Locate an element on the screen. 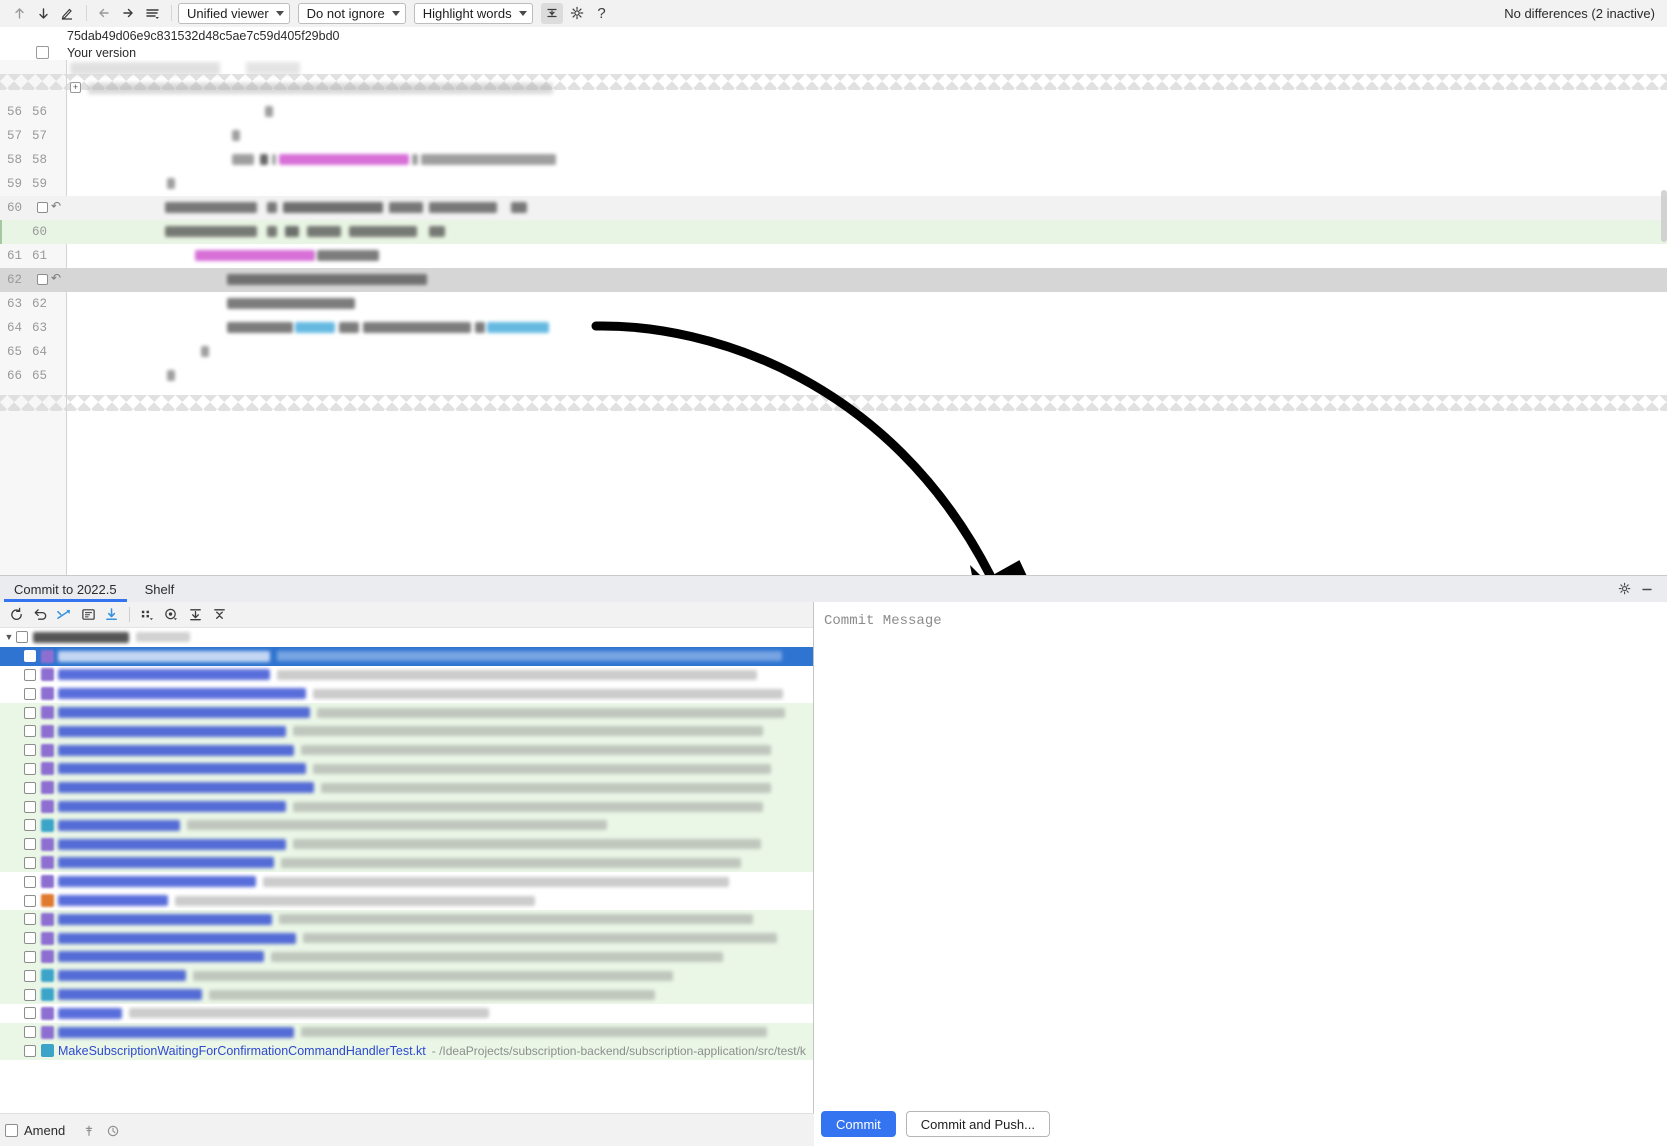 This screenshot has height=1146, width=1667. group-by-icon is located at coordinates (147, 615).